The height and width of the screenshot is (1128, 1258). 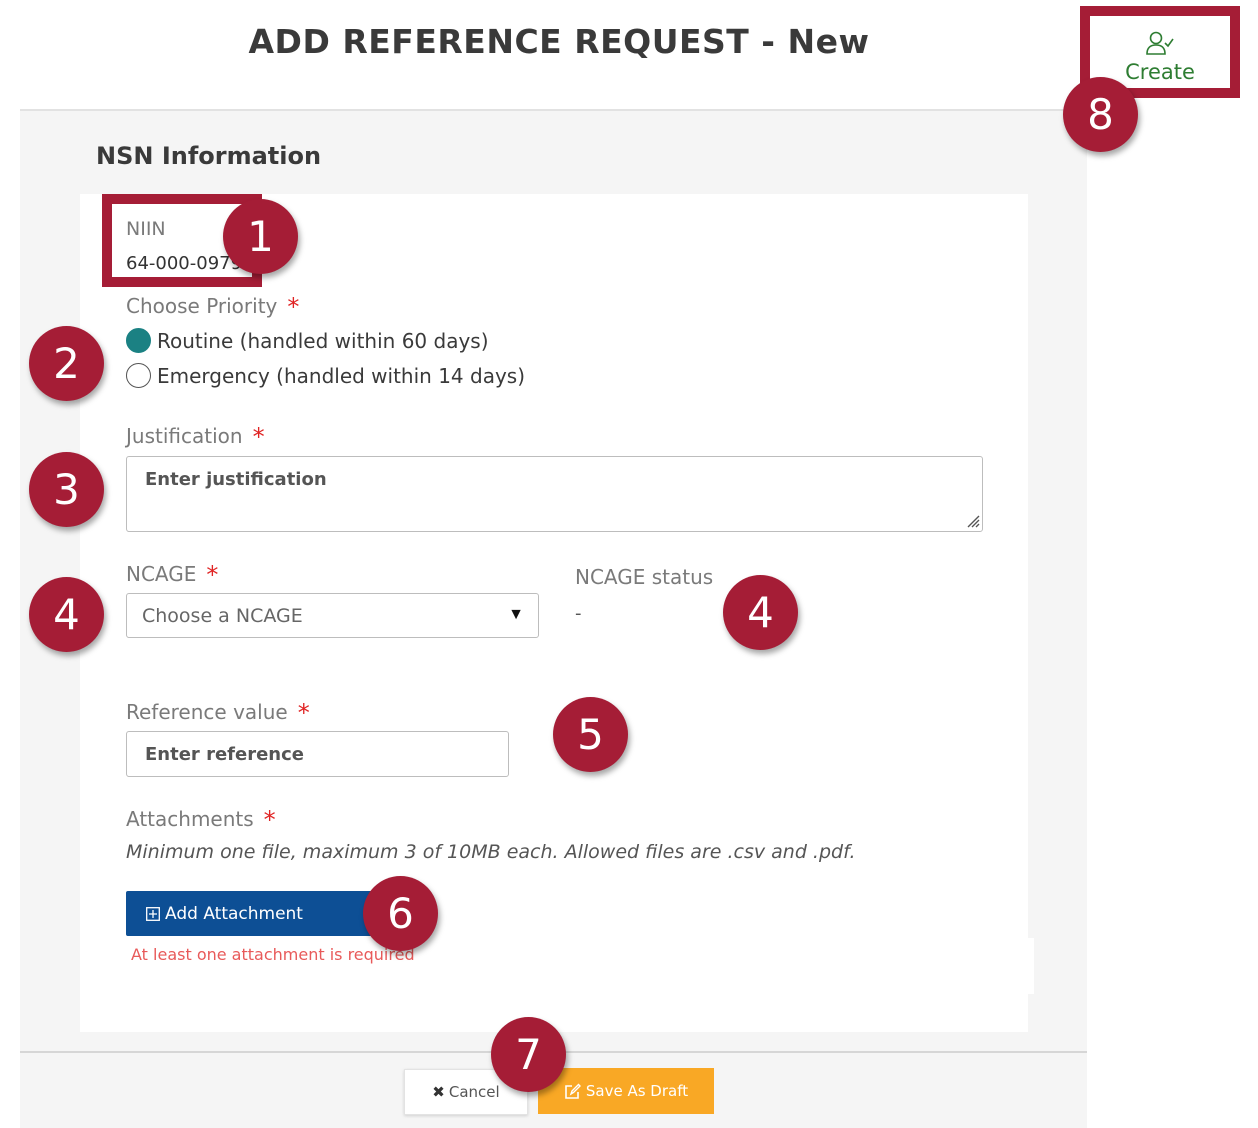 I want to click on ncage-select: Choose a NCAGE ▼, so click(x=332, y=615).